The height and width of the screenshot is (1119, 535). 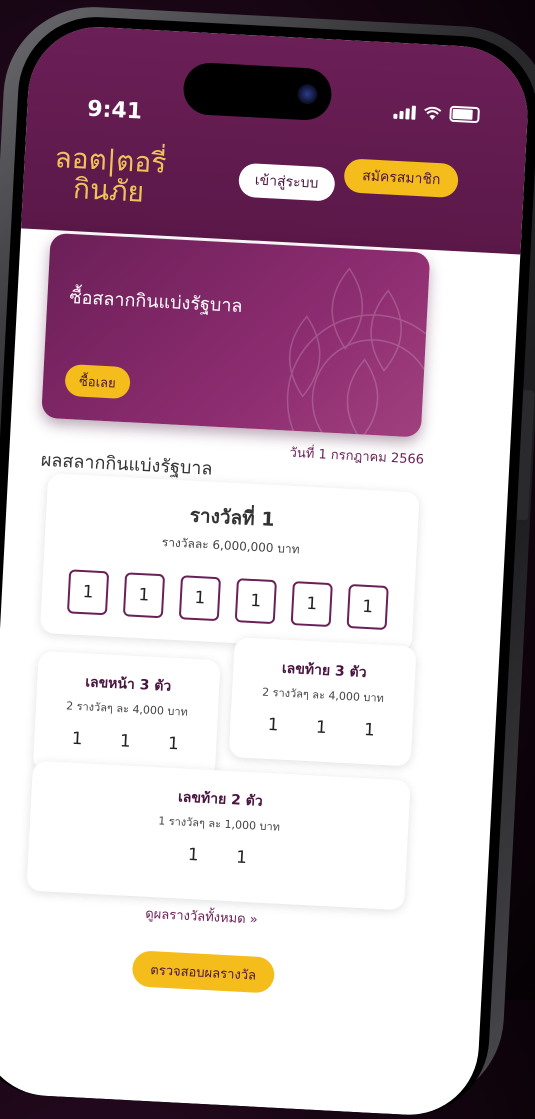 I want to click on dynamic-island, so click(x=257, y=91).